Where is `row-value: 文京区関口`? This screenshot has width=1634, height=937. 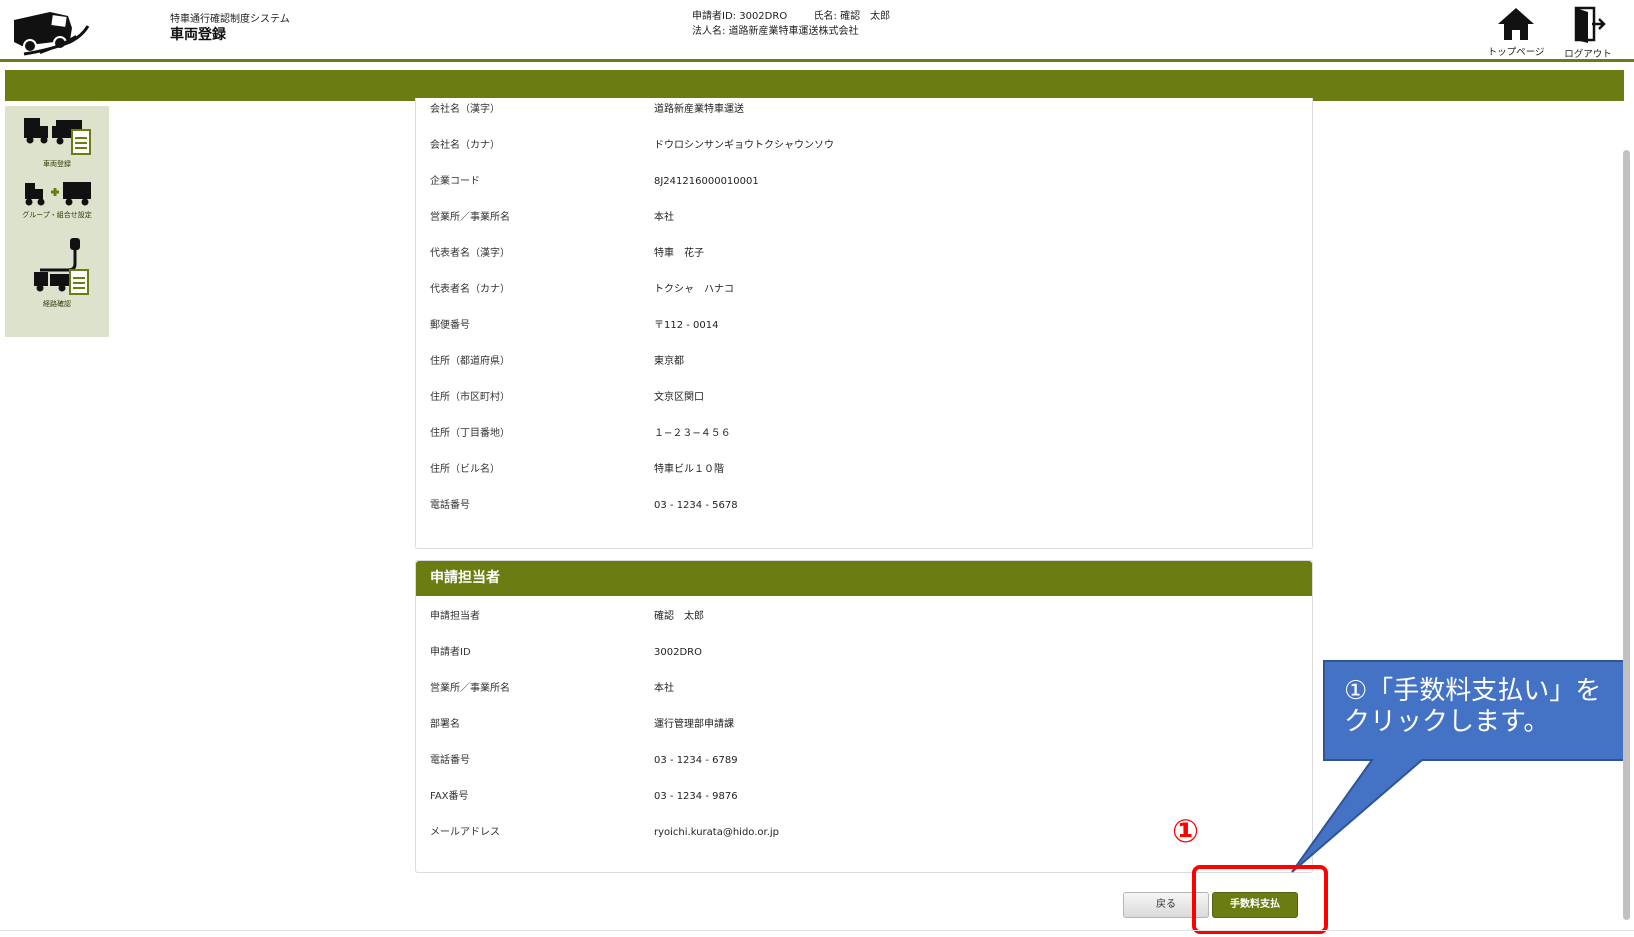 row-value: 文京区関口 is located at coordinates (679, 397).